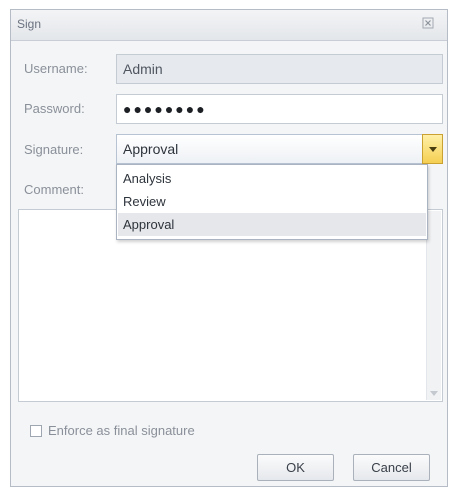  I want to click on signature-dropdown: Approval, so click(279, 149).